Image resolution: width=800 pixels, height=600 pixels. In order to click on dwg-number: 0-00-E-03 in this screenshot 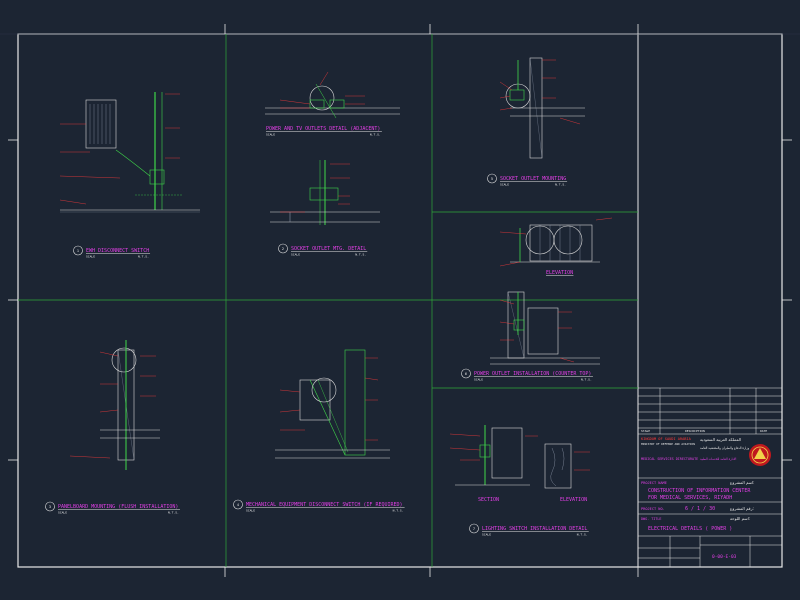, I will do `click(724, 557)`.